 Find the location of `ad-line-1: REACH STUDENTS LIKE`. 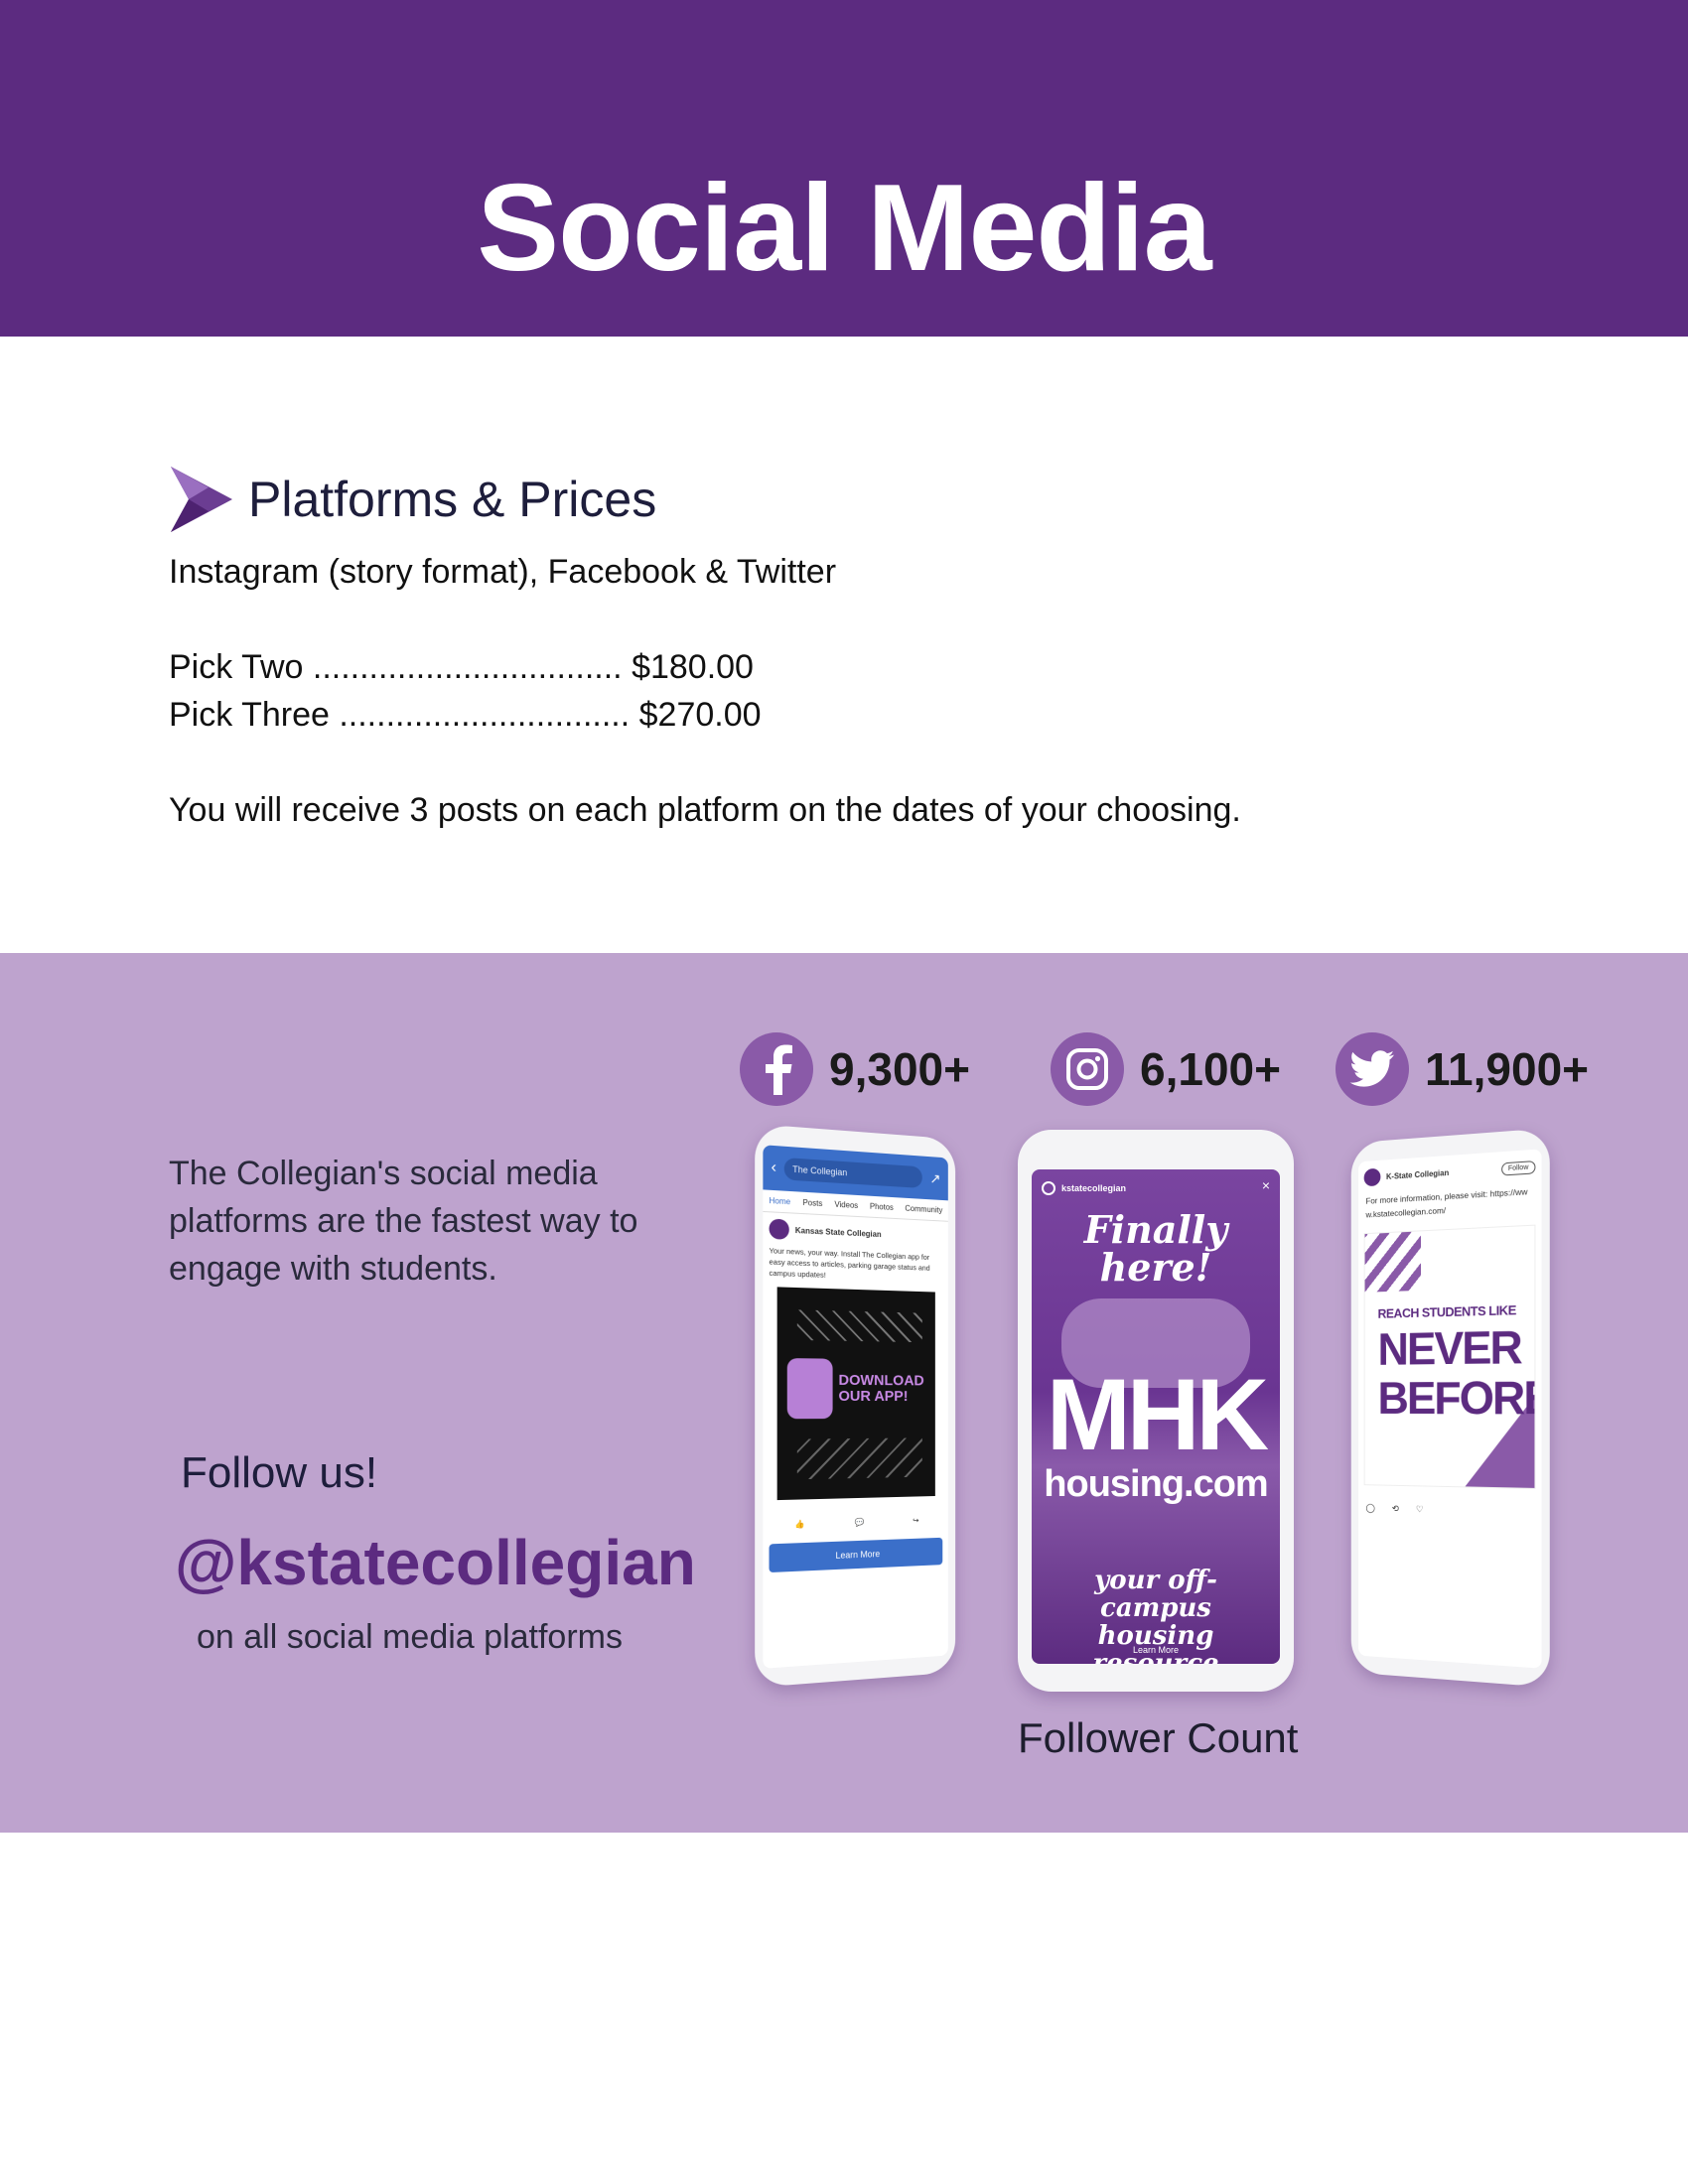

ad-line-1: REACH STUDENTS LIKE is located at coordinates (1447, 1311).